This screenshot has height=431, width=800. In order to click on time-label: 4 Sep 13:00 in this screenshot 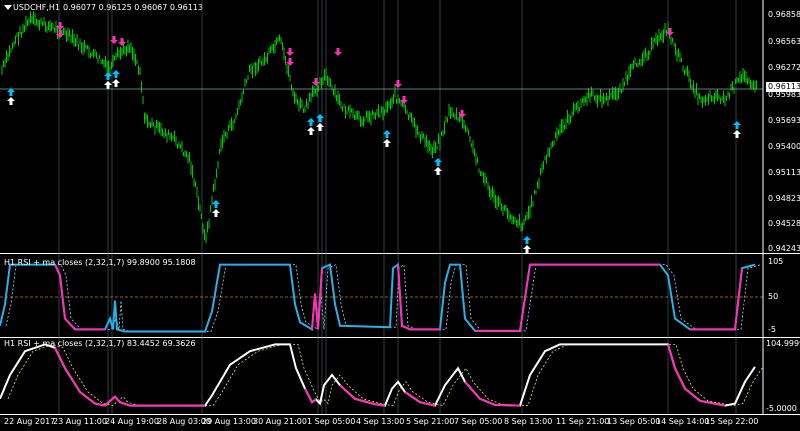, I will do `click(380, 421)`.